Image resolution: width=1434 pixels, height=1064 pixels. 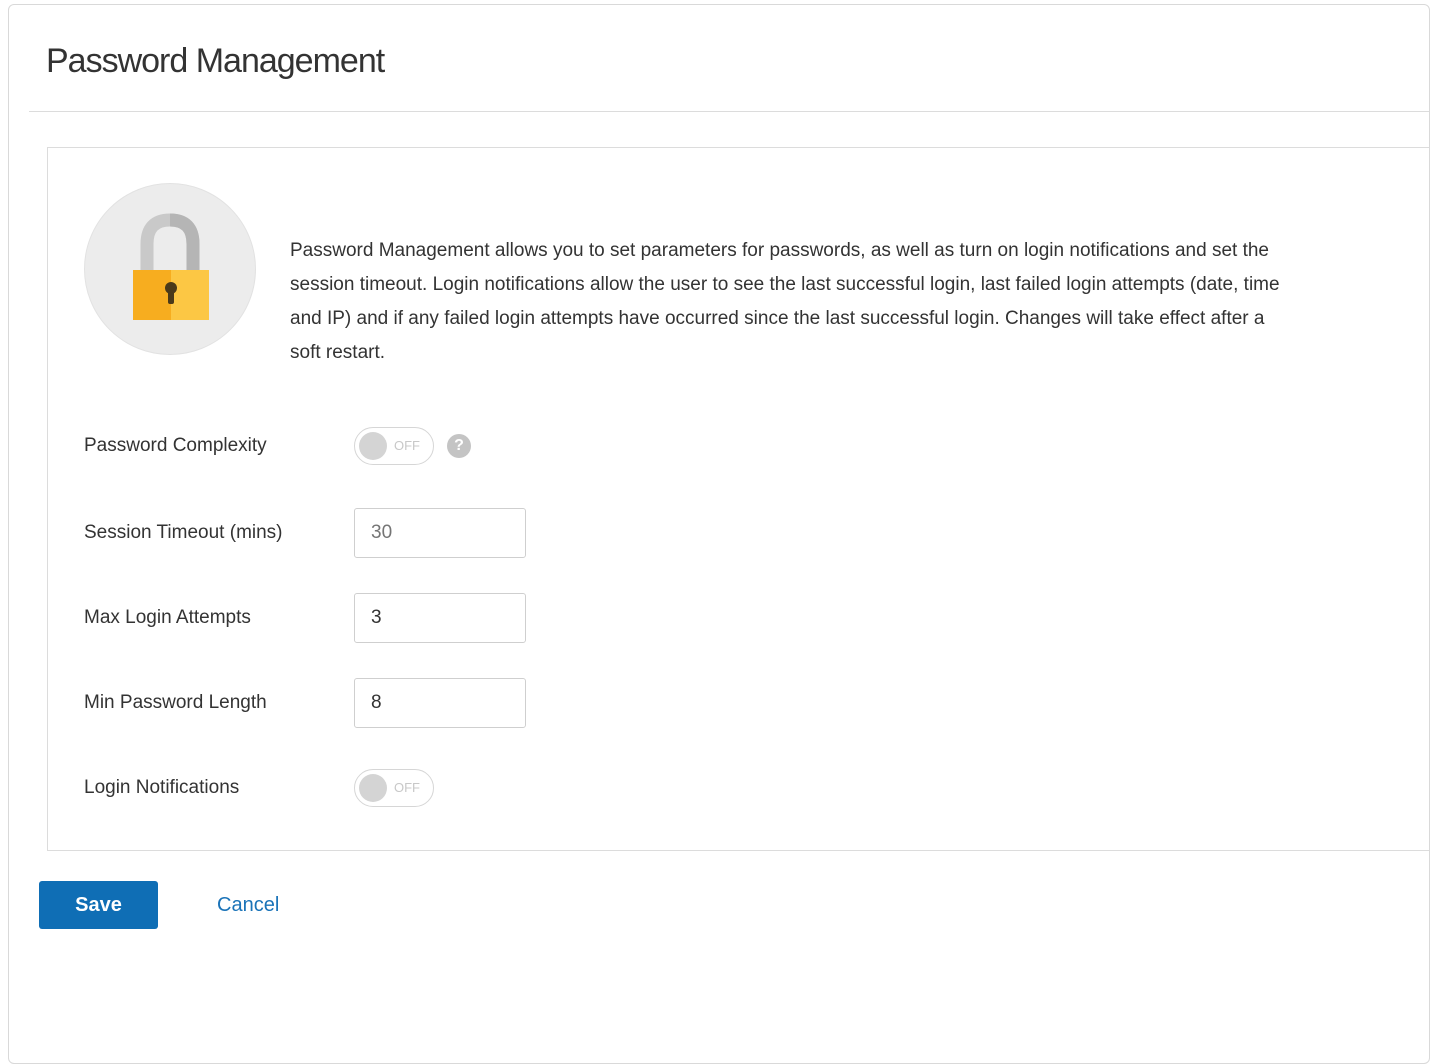 What do you see at coordinates (294, 788) in the screenshot?
I see `login-notifications-row: Login Notifications OFF` at bounding box center [294, 788].